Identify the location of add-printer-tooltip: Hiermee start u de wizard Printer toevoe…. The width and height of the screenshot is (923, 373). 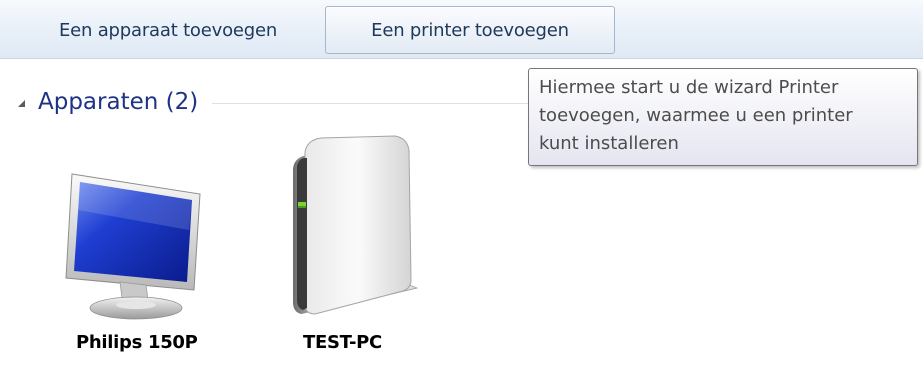
(723, 117).